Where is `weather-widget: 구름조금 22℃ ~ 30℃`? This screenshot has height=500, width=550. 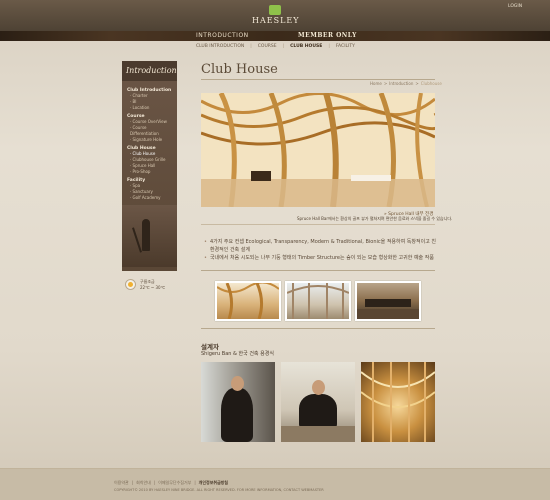
weather-widget: 구름조금 22℃ ~ 30℃ is located at coordinates (145, 285).